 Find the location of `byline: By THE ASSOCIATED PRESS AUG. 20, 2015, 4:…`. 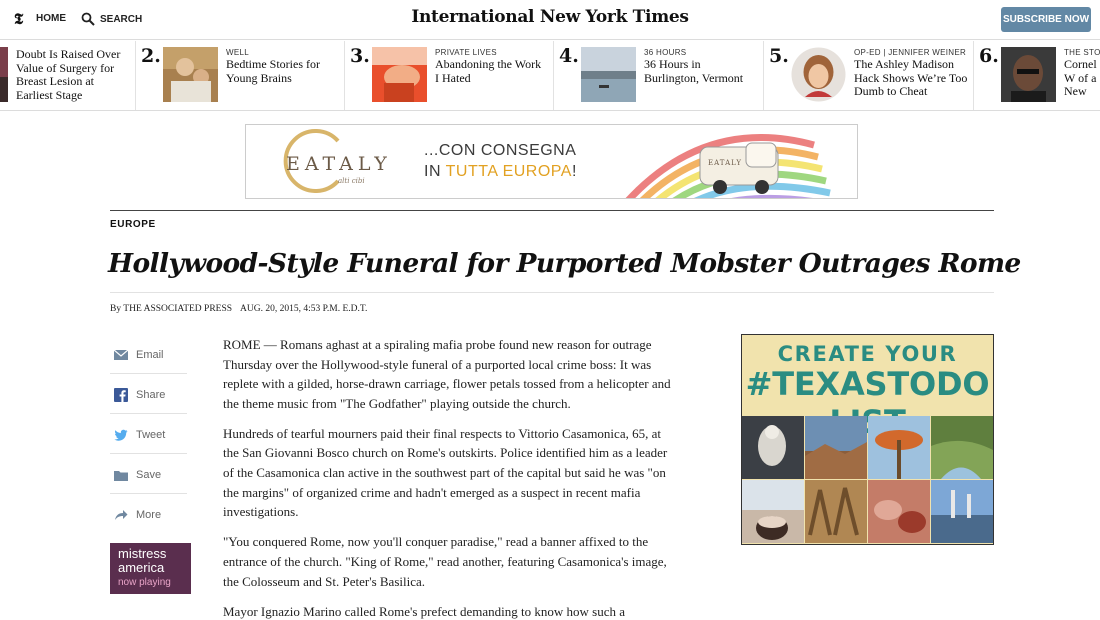

byline: By THE ASSOCIATED PRESS AUG. 20, 2015, 4:… is located at coordinates (238, 309).